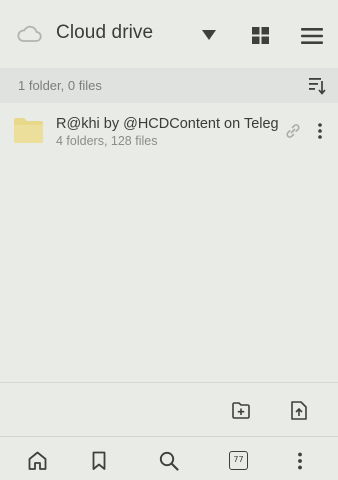  Describe the element at coordinates (300, 461) in the screenshot. I see `more-vertical-icon` at that location.